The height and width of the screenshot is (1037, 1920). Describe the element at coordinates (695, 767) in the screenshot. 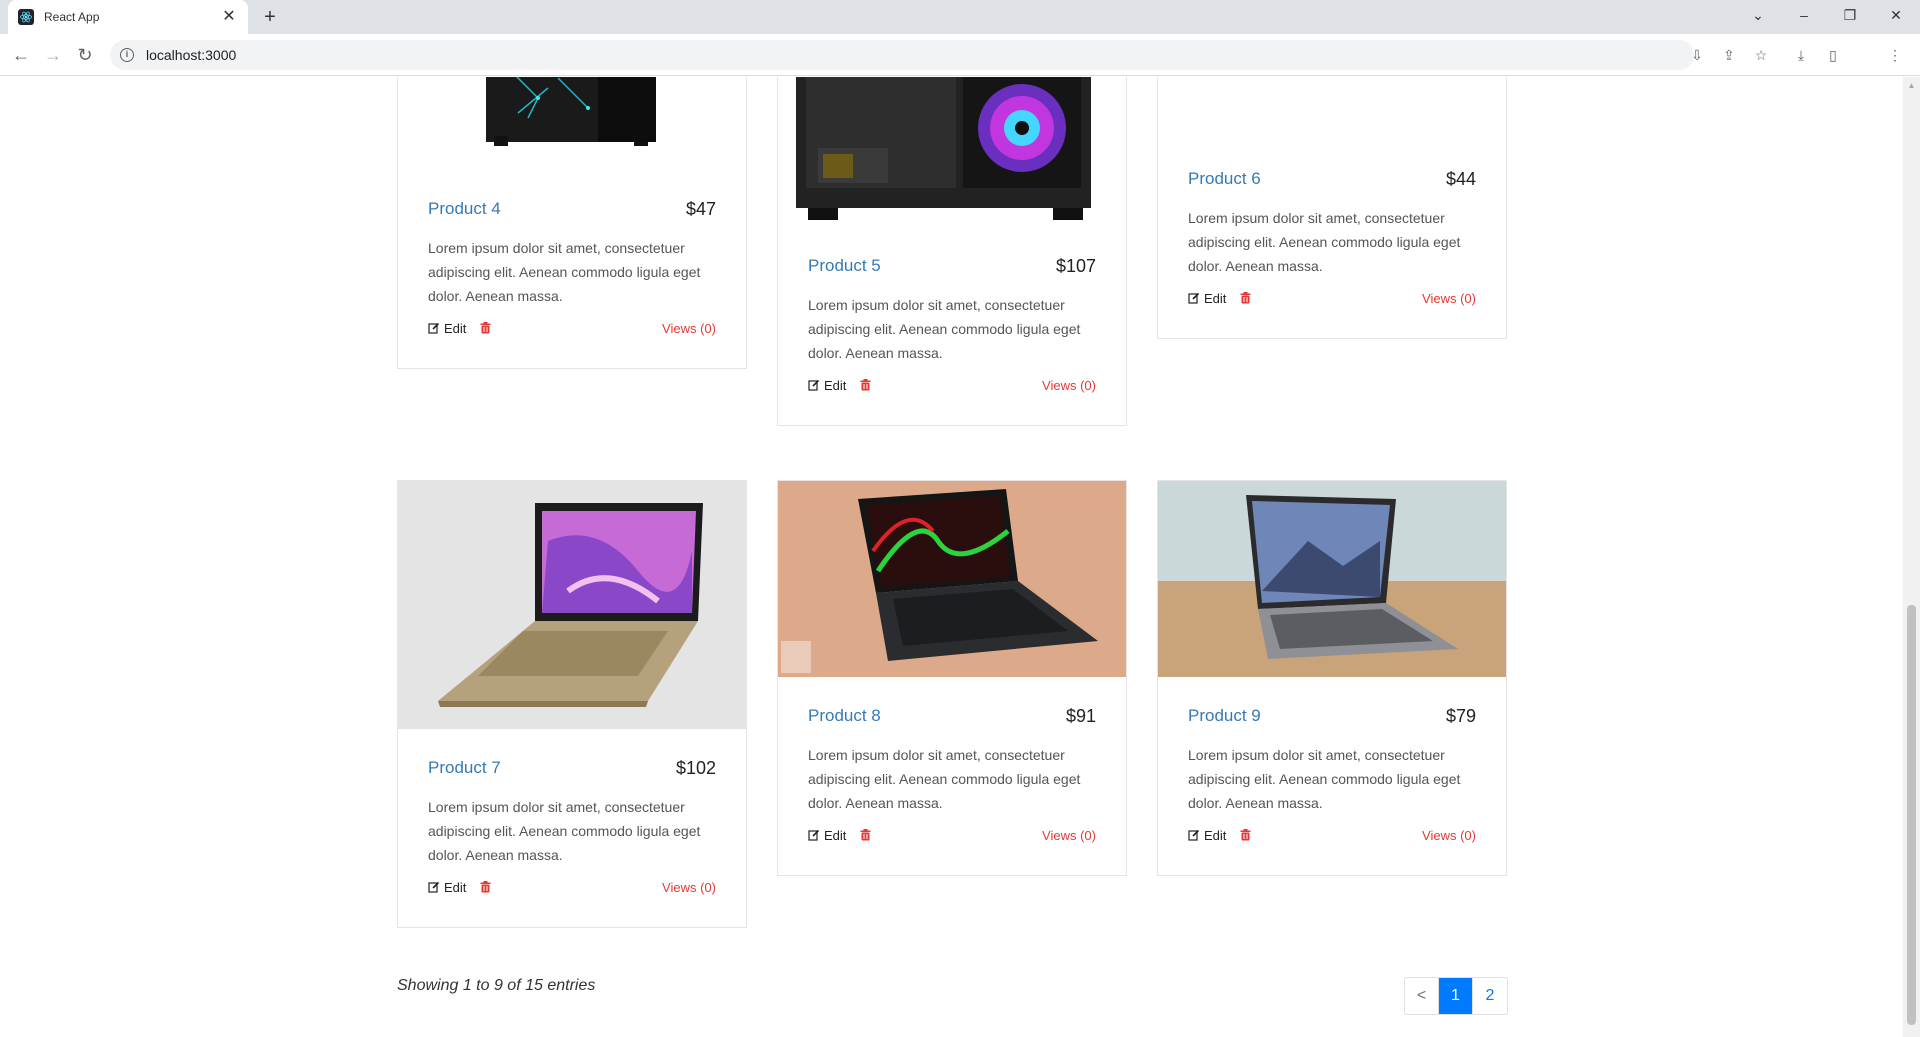

I see `product-price: $102` at that location.